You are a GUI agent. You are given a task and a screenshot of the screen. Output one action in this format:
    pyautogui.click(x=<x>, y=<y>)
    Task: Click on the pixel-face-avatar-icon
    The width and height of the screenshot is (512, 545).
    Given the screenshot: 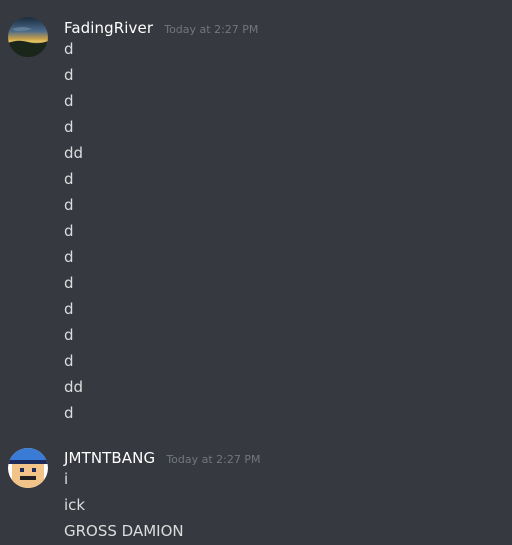 What is the action you would take?
    pyautogui.click(x=28, y=468)
    